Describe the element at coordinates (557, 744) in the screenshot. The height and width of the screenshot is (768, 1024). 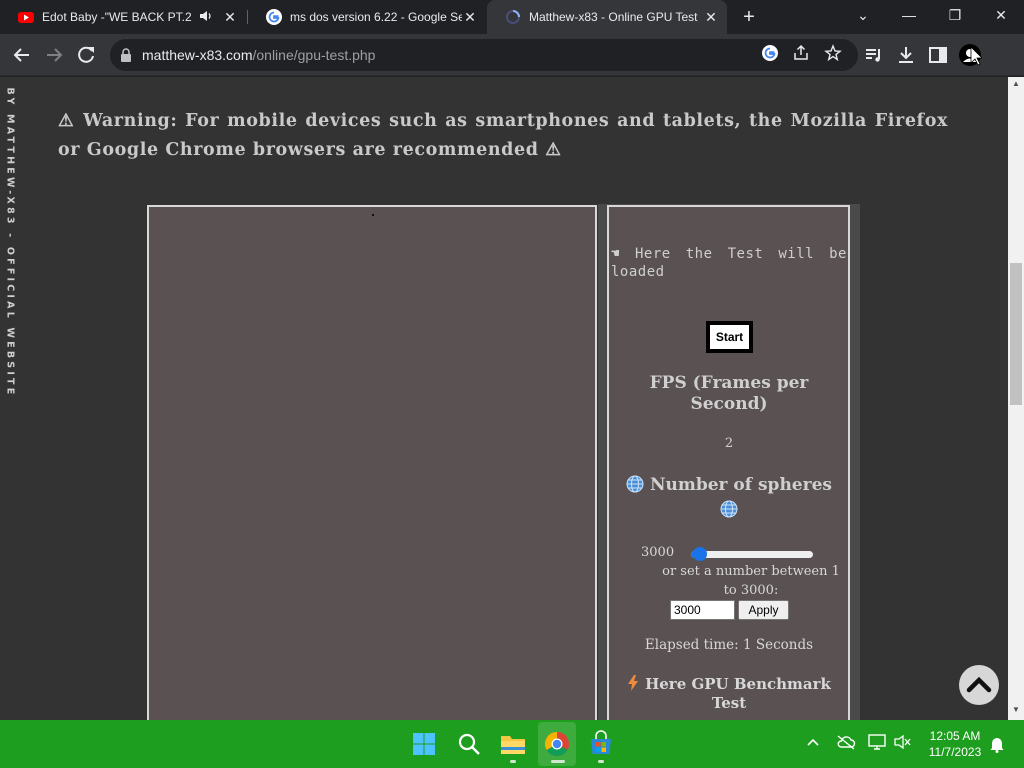
I see `chrome-icon` at that location.